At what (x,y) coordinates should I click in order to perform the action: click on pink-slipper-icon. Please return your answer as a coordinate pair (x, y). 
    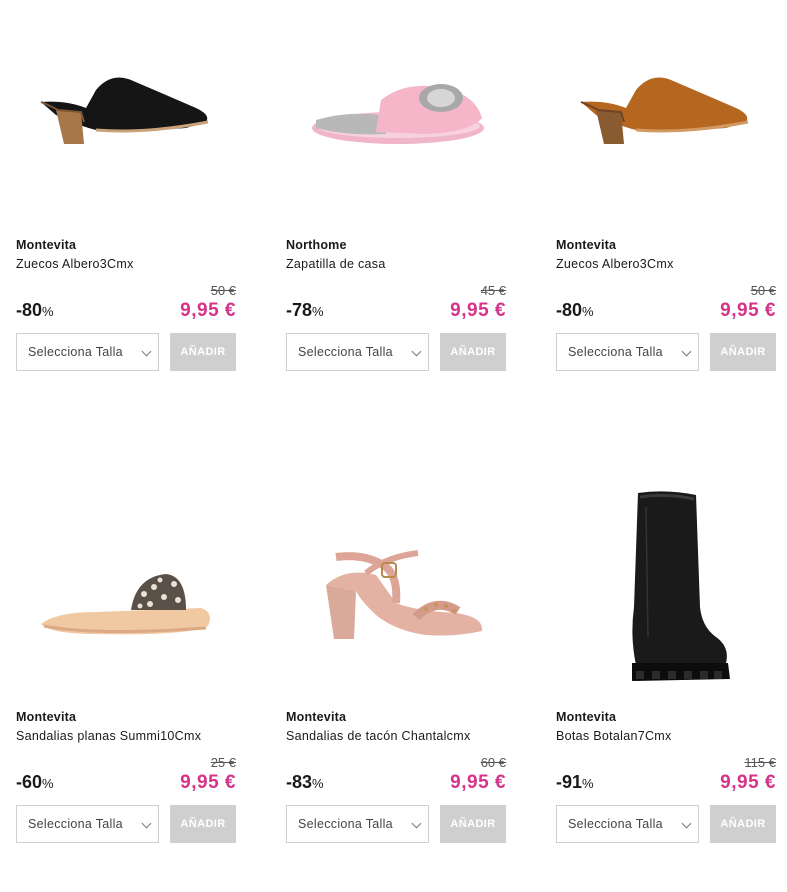
    Looking at the image, I should click on (398, 114).